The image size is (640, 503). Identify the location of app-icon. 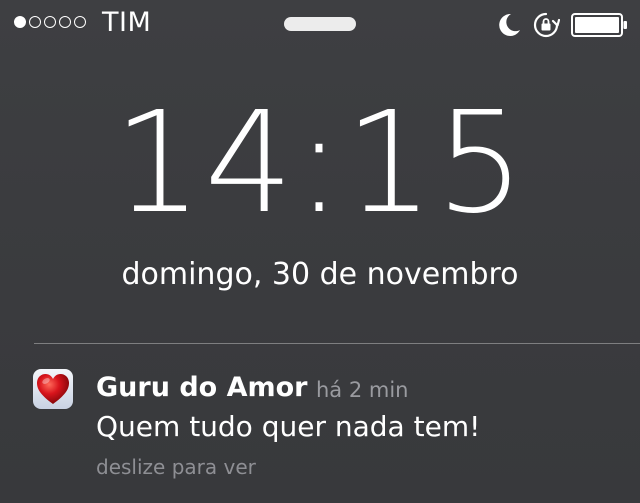
(53, 389).